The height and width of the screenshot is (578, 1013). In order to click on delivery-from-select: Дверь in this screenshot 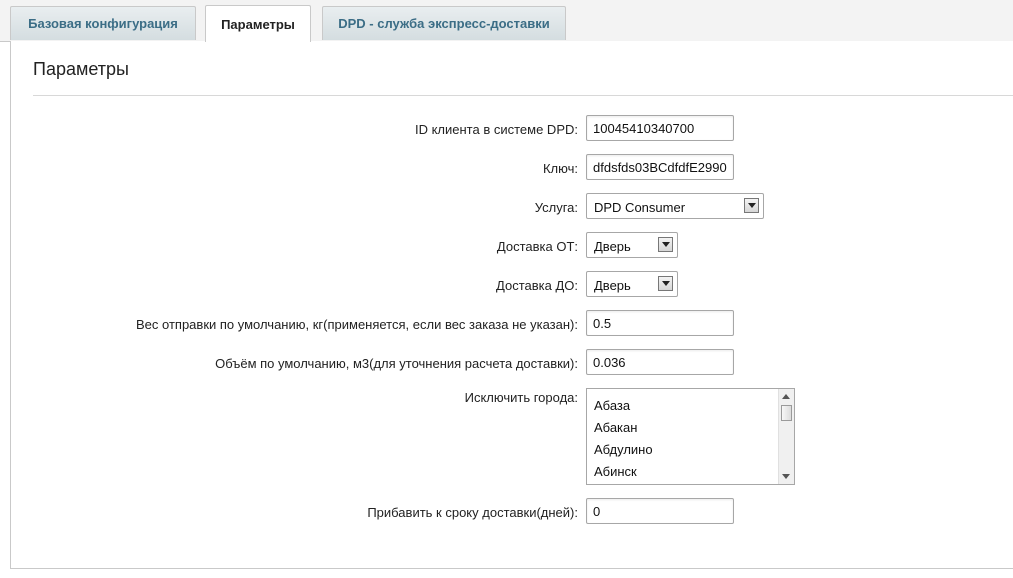, I will do `click(632, 245)`.